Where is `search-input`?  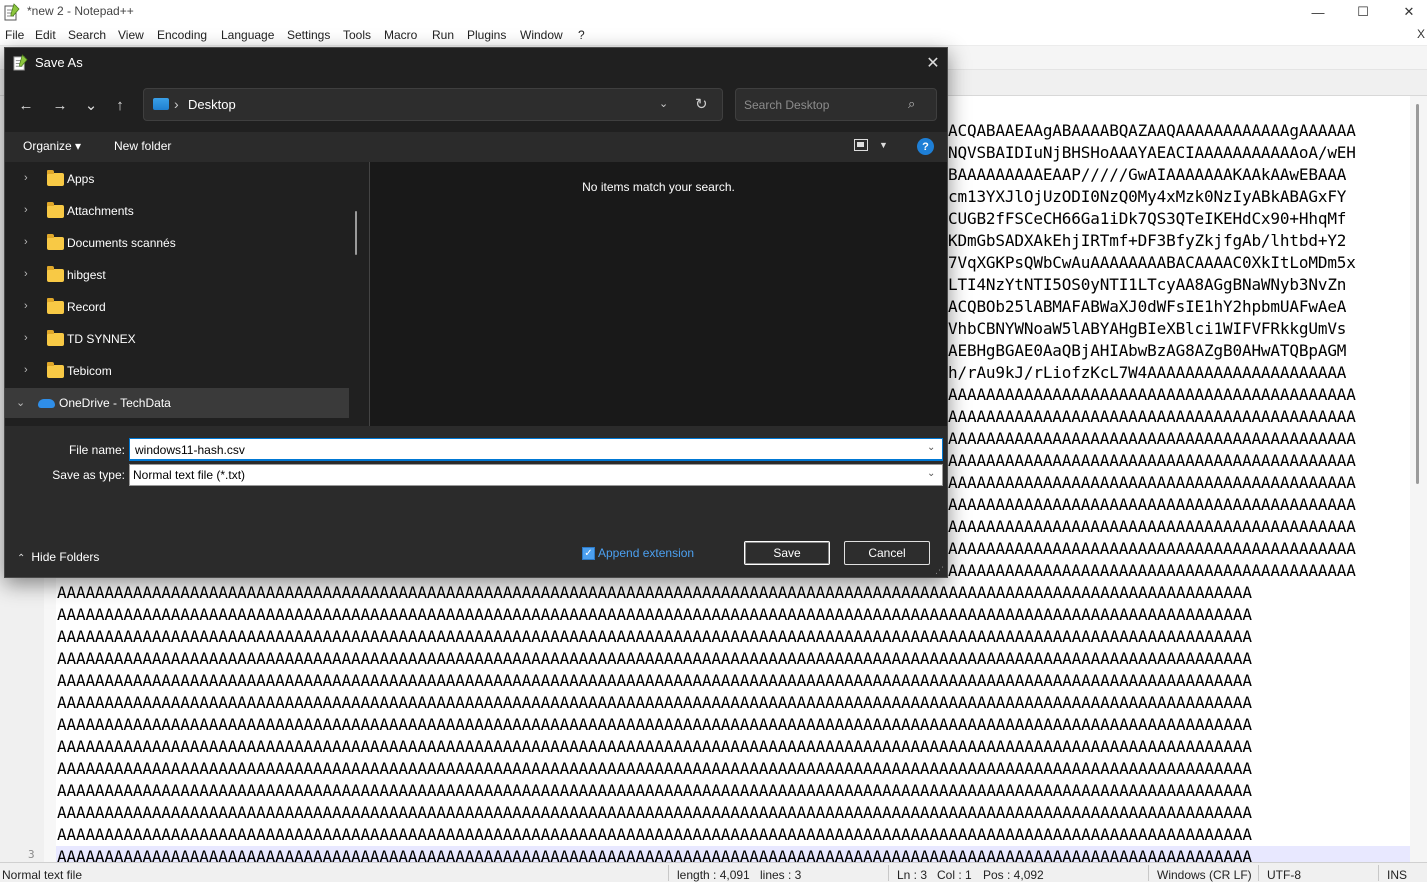
search-input is located at coordinates (824, 105).